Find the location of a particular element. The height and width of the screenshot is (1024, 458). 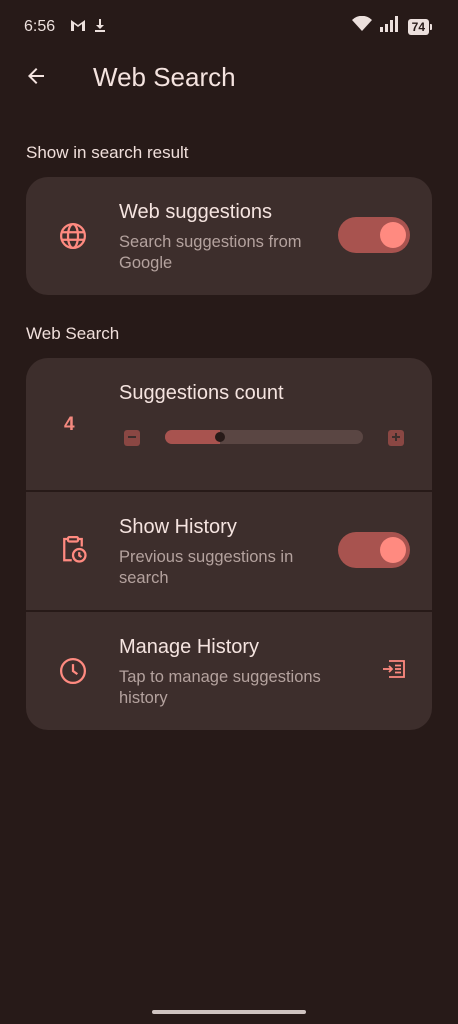

battery-cap is located at coordinates (431, 26).